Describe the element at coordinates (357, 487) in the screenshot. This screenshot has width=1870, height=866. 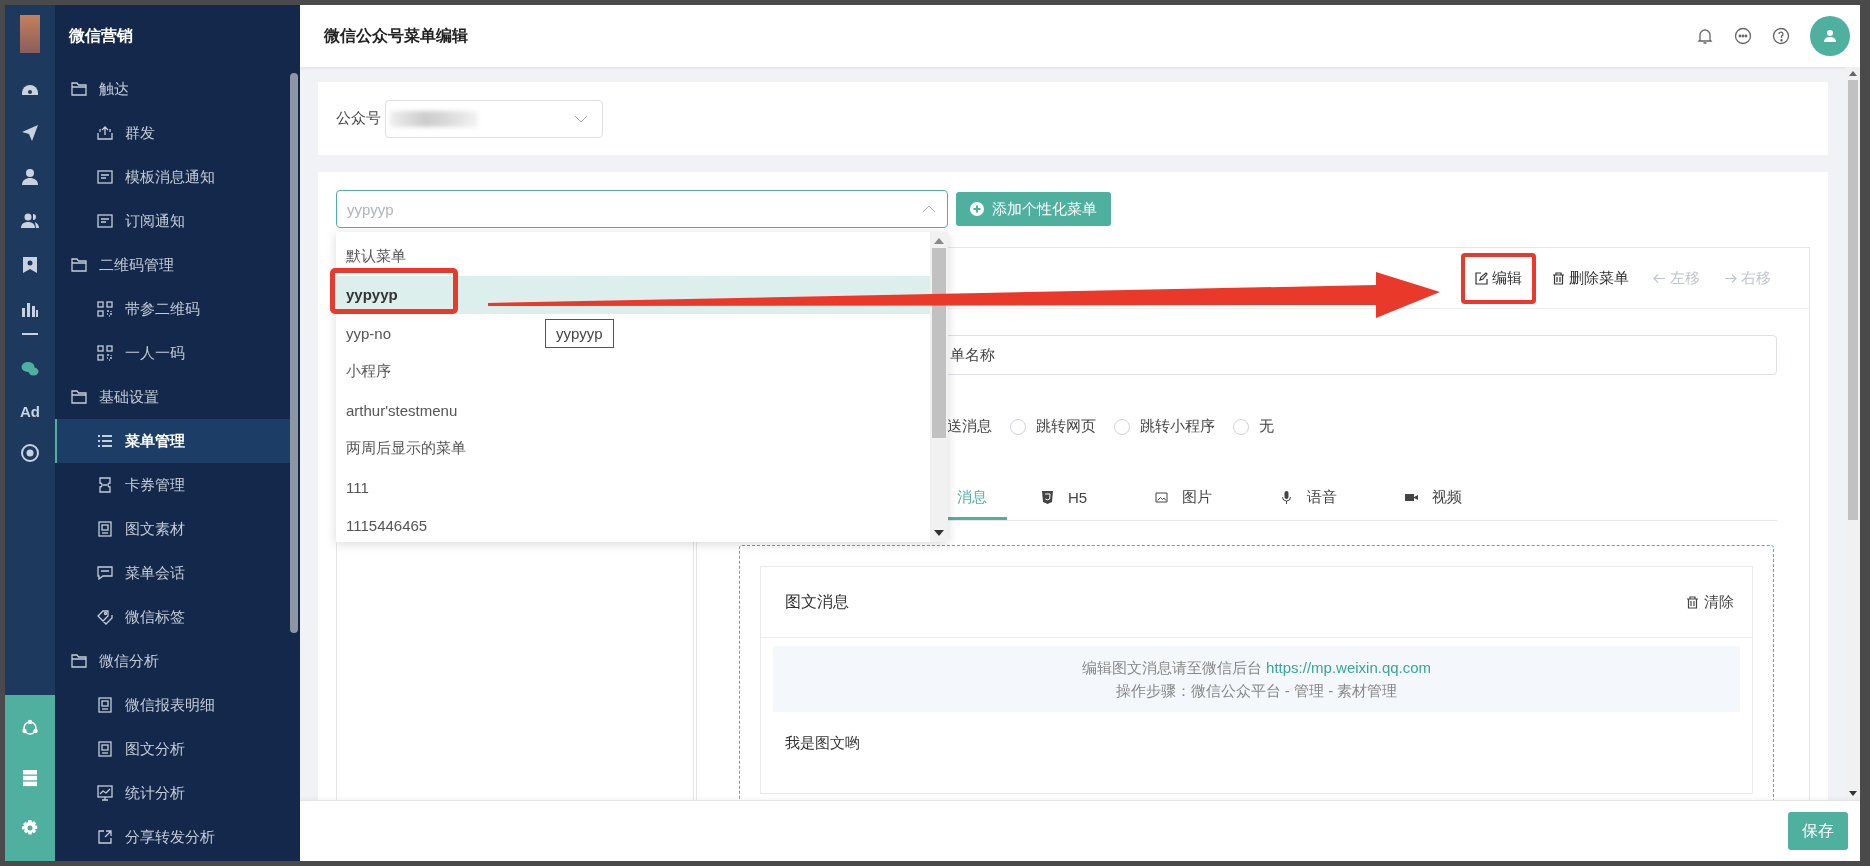
I see `dropdown-option: 111` at that location.